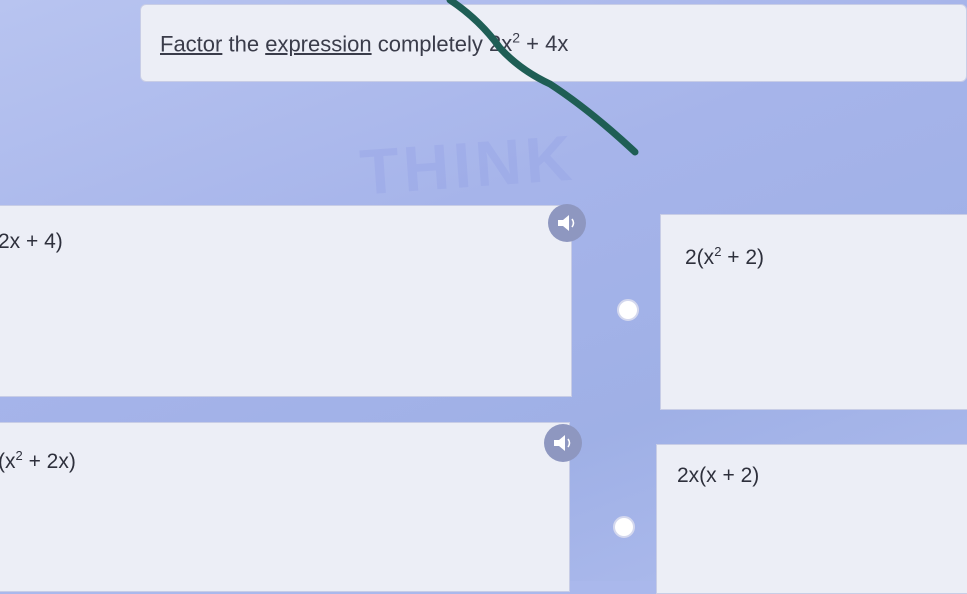  I want to click on question-word: the, so click(244, 44).